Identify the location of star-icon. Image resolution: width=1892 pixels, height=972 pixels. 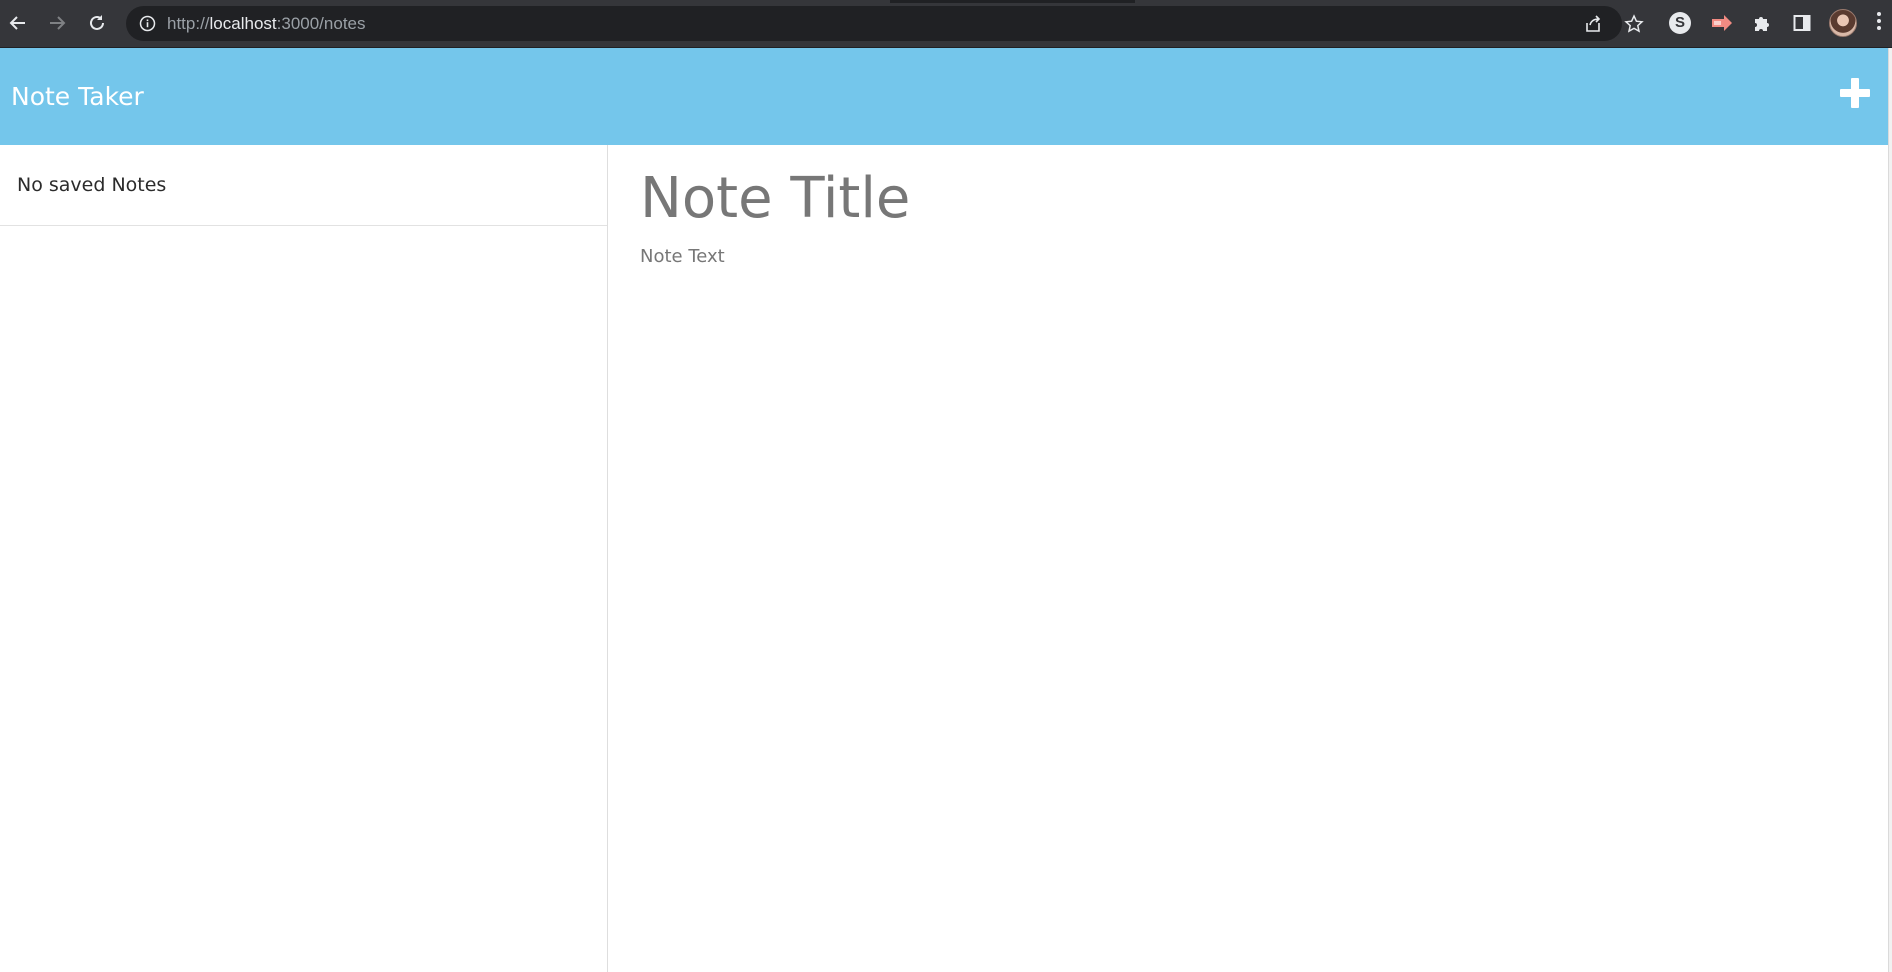
(1634, 23).